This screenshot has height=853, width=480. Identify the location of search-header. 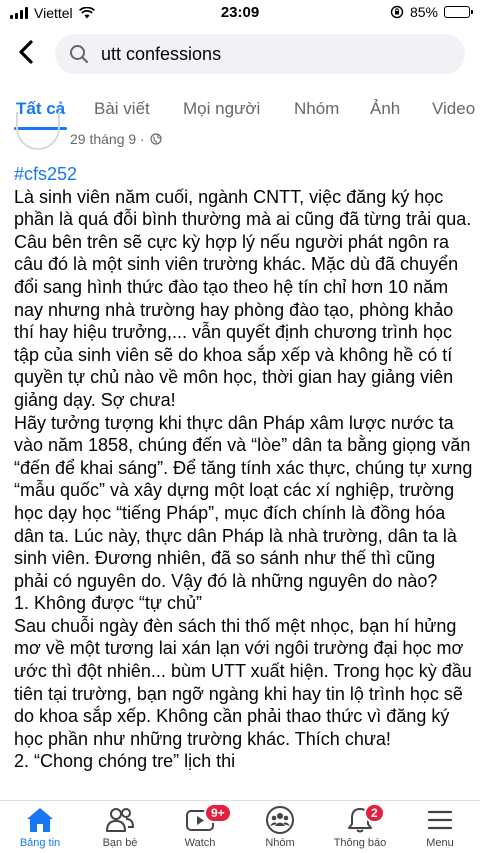
(240, 54).